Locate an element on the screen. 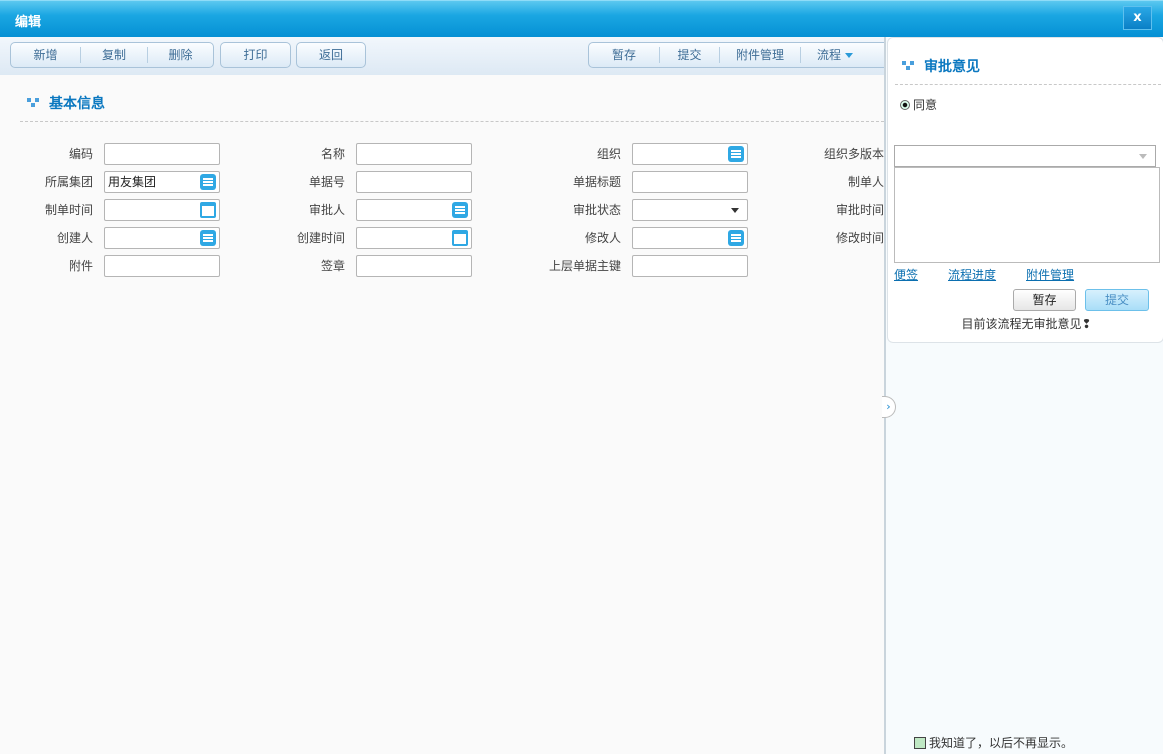 This screenshot has height=754, width=1163. field-label: 组织多版本 is located at coordinates (853, 154).